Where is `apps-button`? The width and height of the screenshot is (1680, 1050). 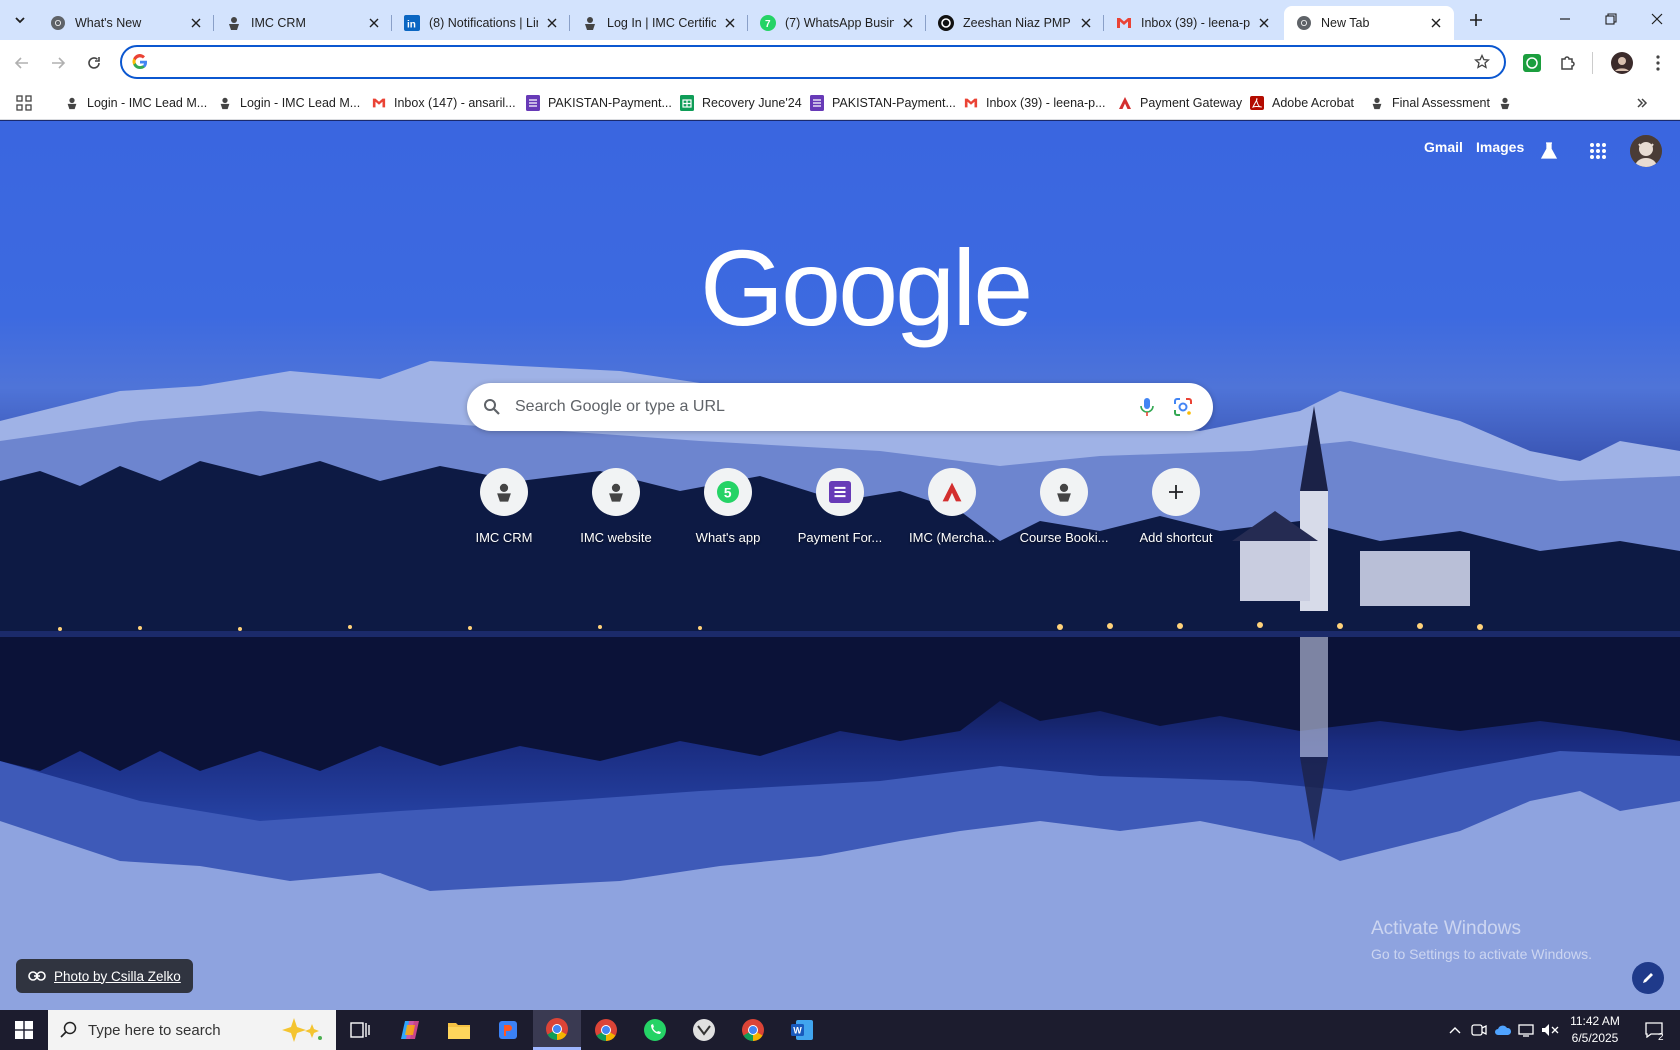 apps-button is located at coordinates (24, 103).